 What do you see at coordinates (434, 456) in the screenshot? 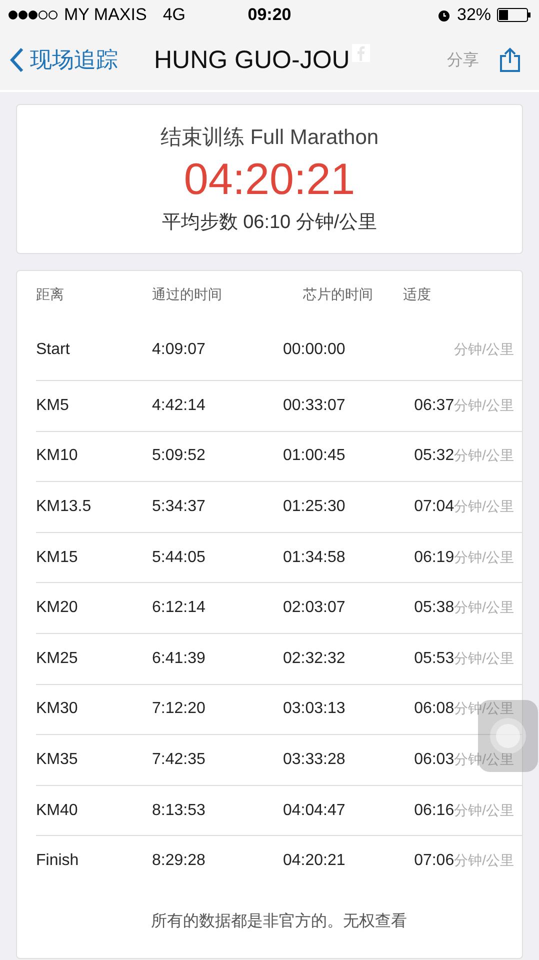
I see `pace-cell: 05:32` at bounding box center [434, 456].